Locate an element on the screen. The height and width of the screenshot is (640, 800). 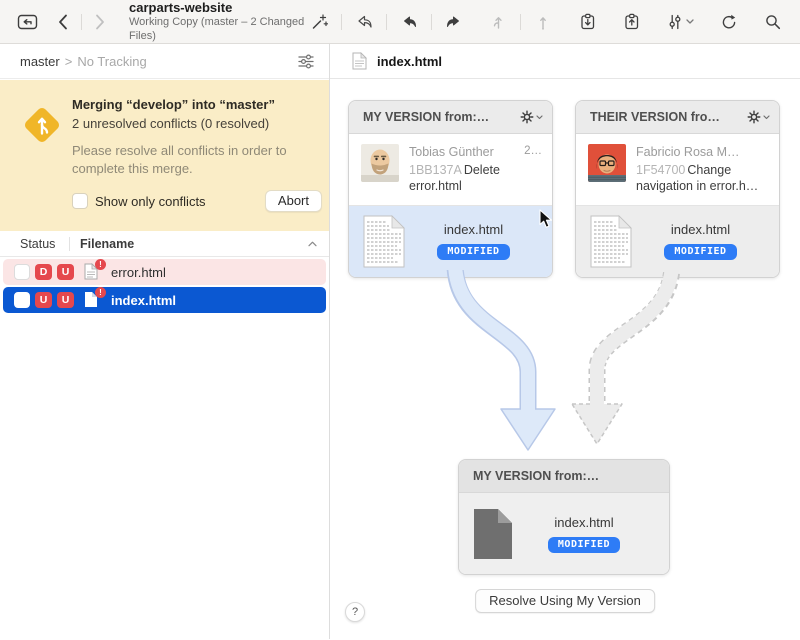
push-arrow-icon is located at coordinates (543, 23).